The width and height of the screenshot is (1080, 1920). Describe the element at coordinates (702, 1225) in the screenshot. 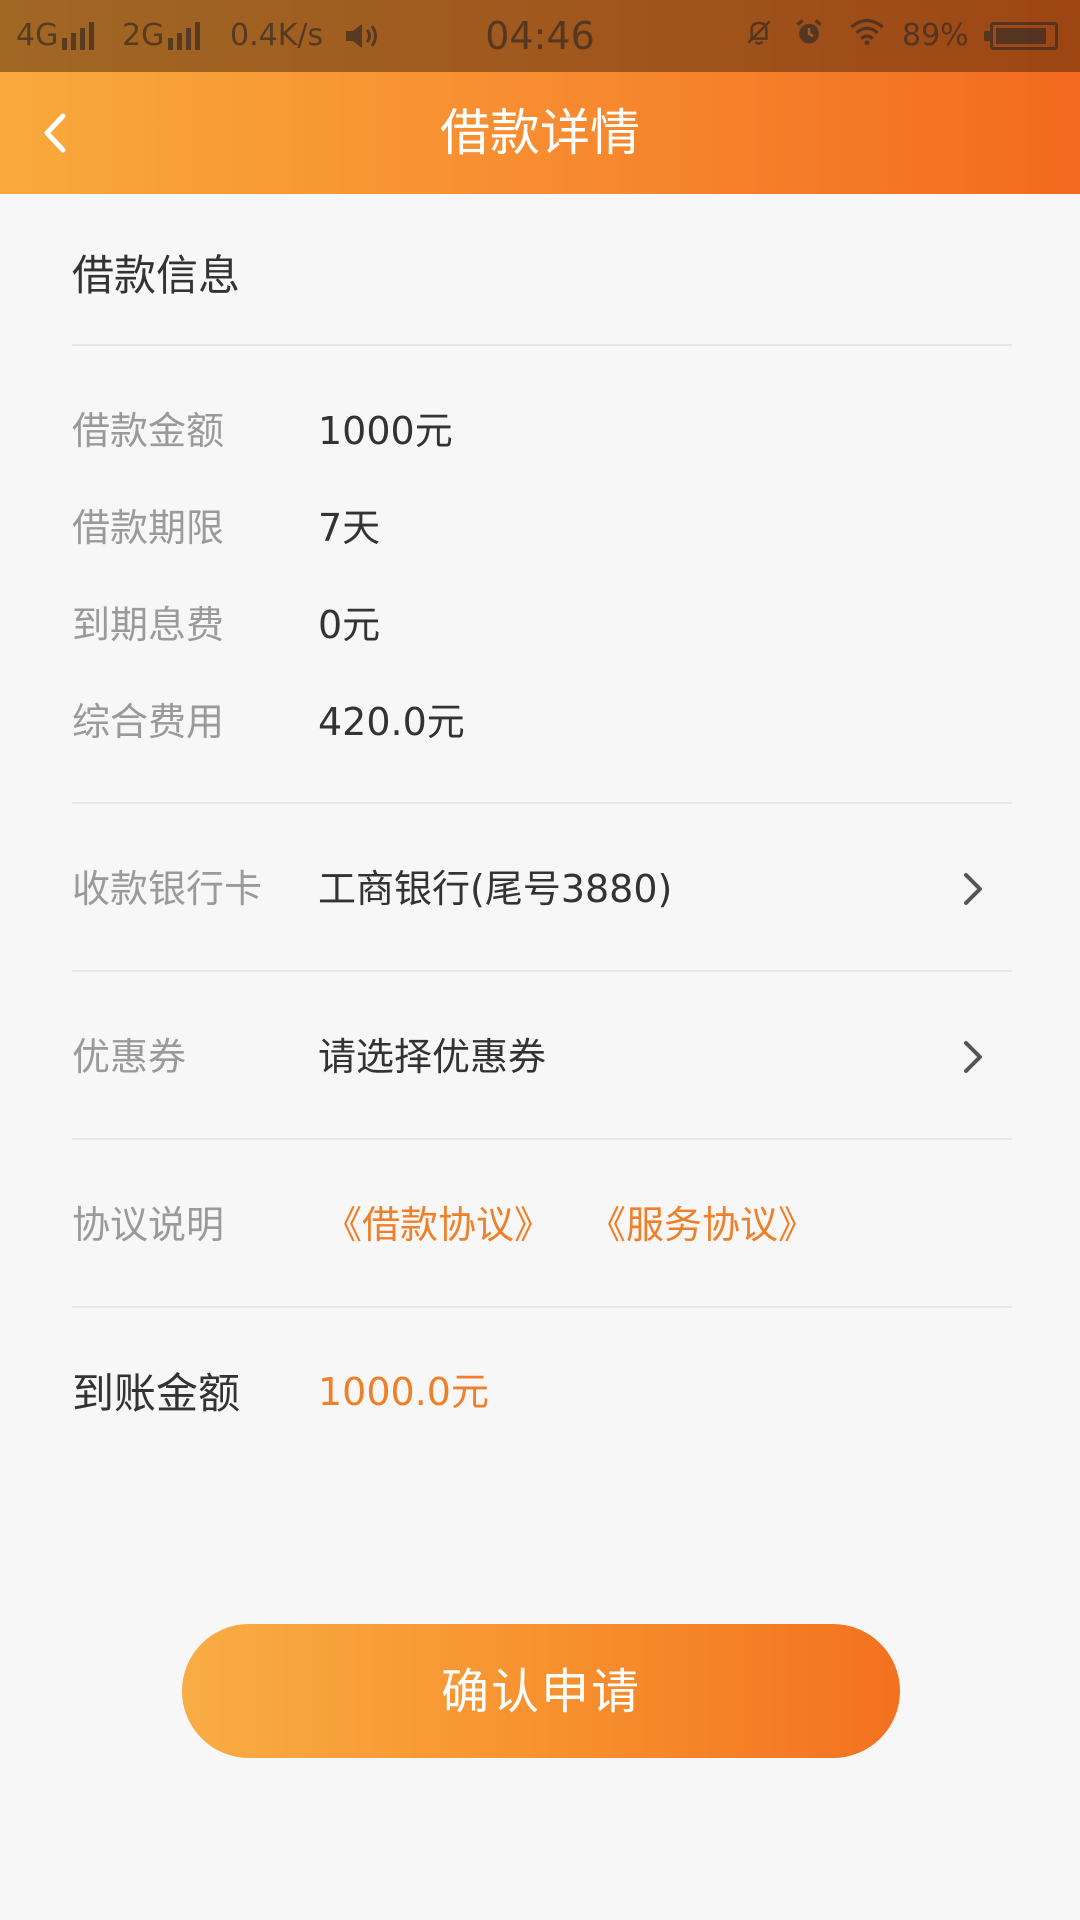

I see `service-agreement-link: 《服务协议》` at that location.